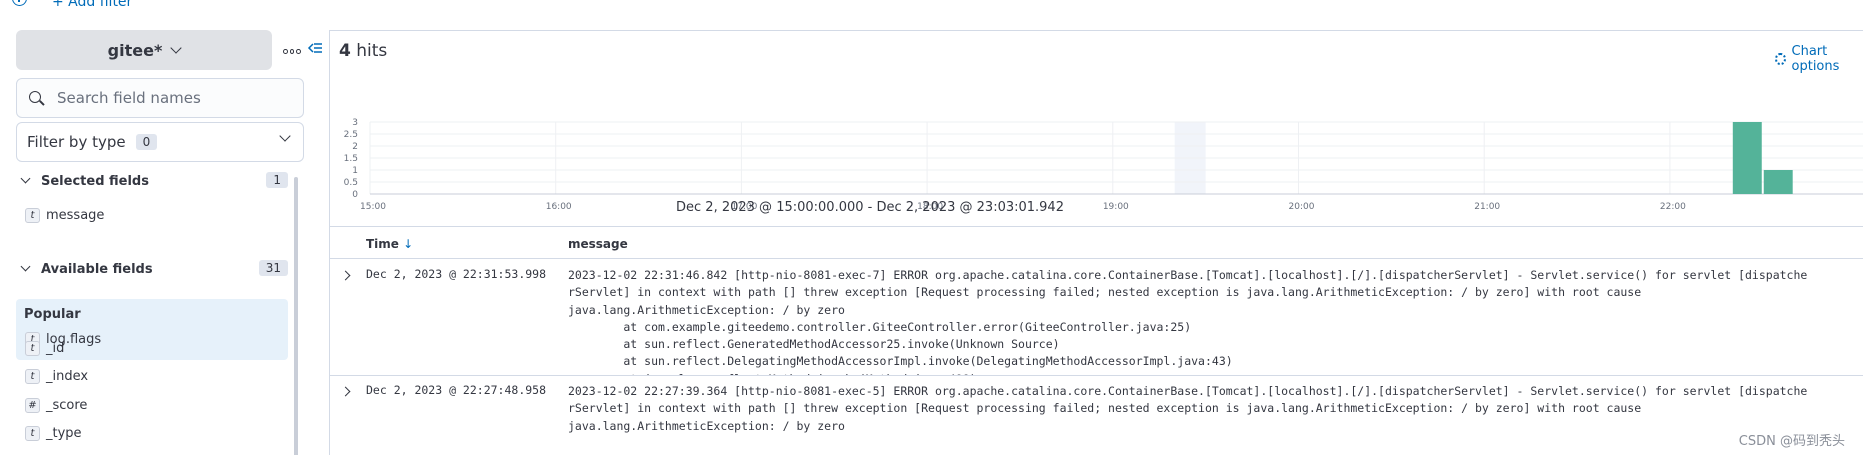 The height and width of the screenshot is (455, 1863). Describe the element at coordinates (92, 5) in the screenshot. I see `add-filter-link: + Add filter` at that location.